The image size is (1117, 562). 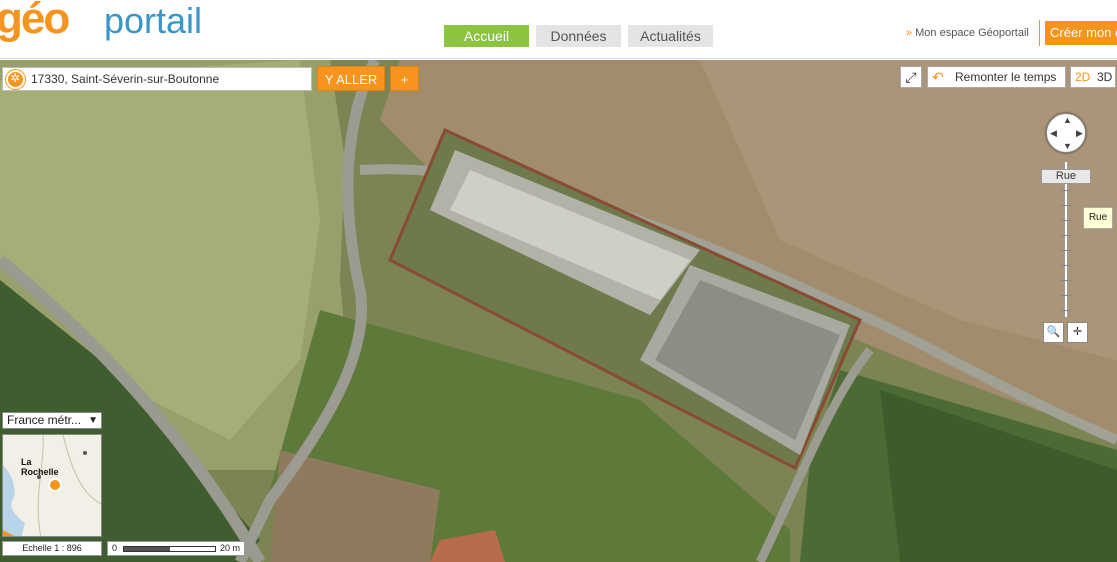 I want to click on creer-compte-button: Créer mon e, so click(x=1081, y=33).